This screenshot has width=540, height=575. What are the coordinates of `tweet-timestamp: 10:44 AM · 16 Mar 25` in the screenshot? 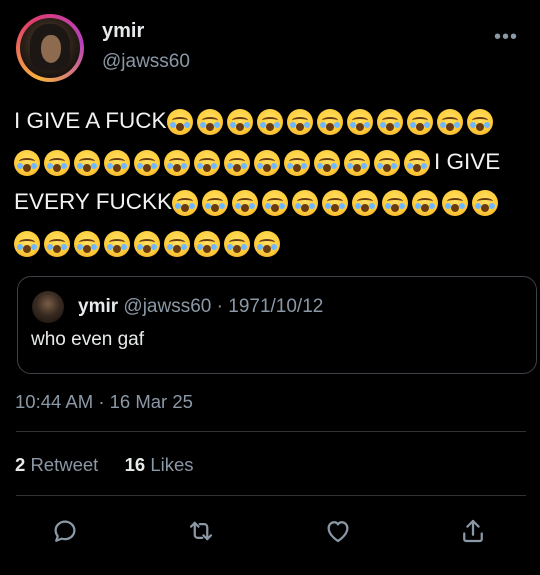 It's located at (104, 402).